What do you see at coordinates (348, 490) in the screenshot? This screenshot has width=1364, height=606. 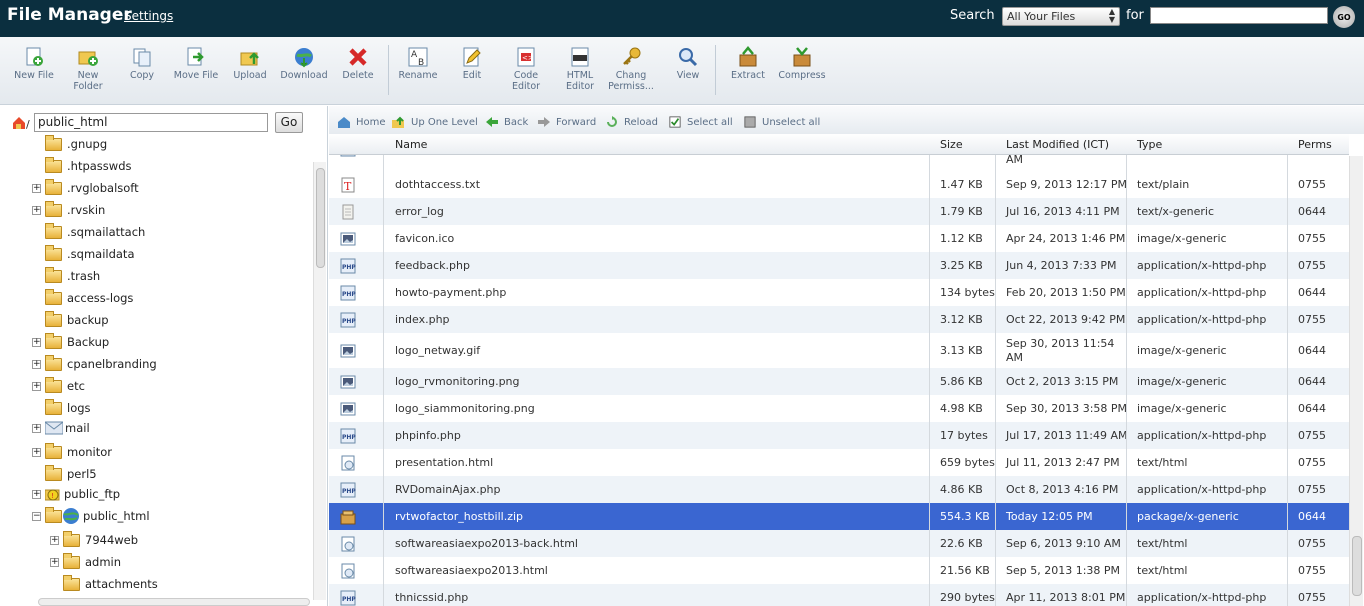 I see `php-file-icon: PHP` at bounding box center [348, 490].